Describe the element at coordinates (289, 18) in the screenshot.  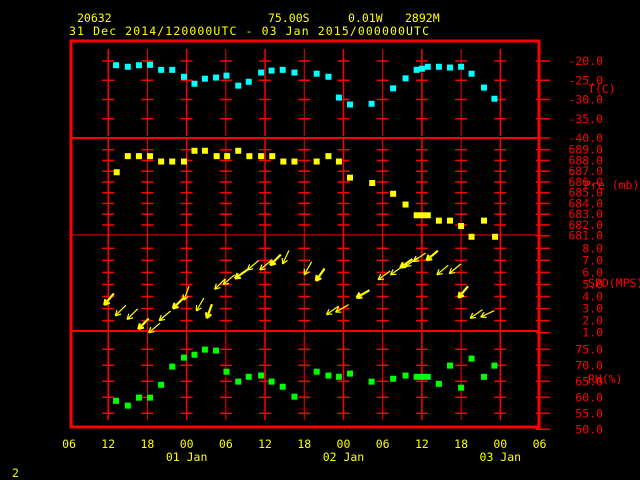
I see `station-latitude: 75.00S` at that location.